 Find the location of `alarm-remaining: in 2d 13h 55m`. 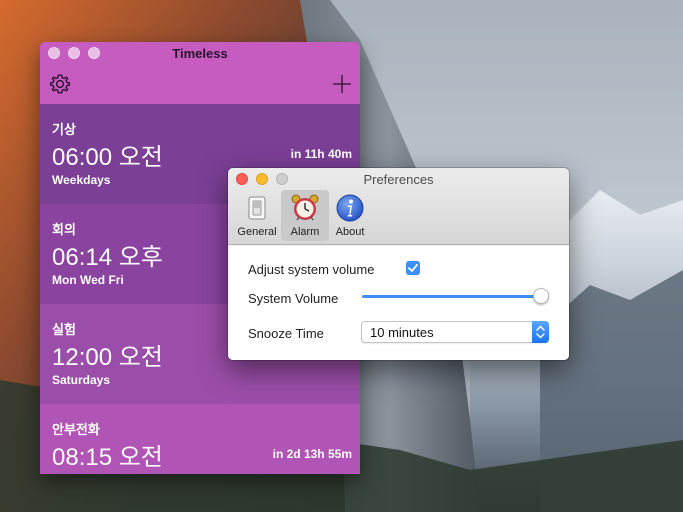

alarm-remaining: in 2d 13h 55m is located at coordinates (312, 454).